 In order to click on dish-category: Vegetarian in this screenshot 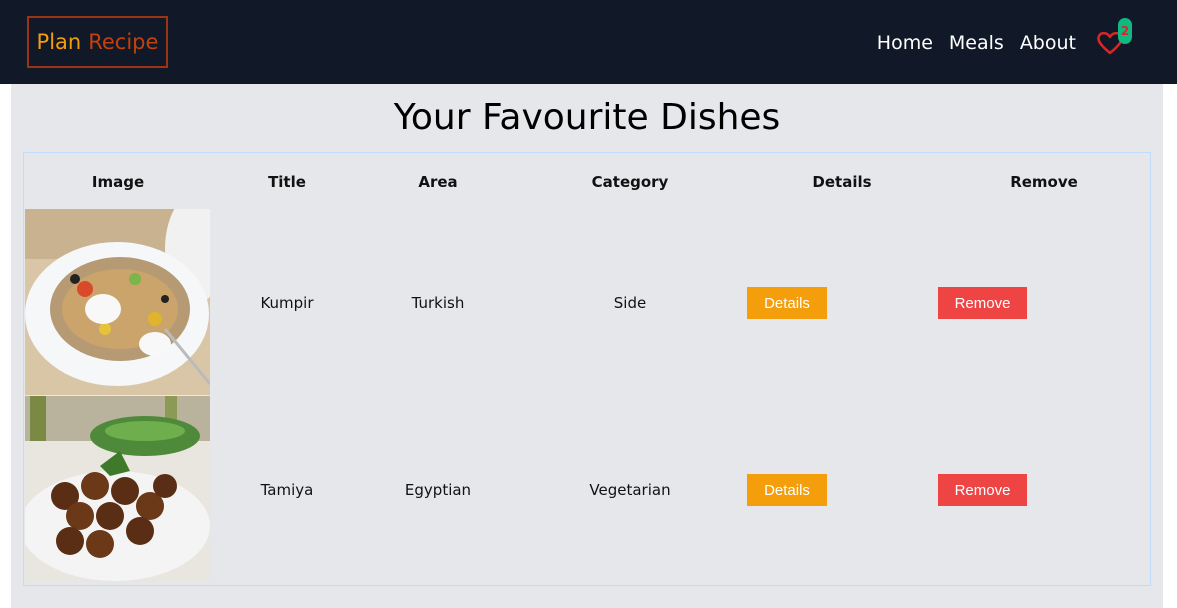, I will do `click(630, 490)`.